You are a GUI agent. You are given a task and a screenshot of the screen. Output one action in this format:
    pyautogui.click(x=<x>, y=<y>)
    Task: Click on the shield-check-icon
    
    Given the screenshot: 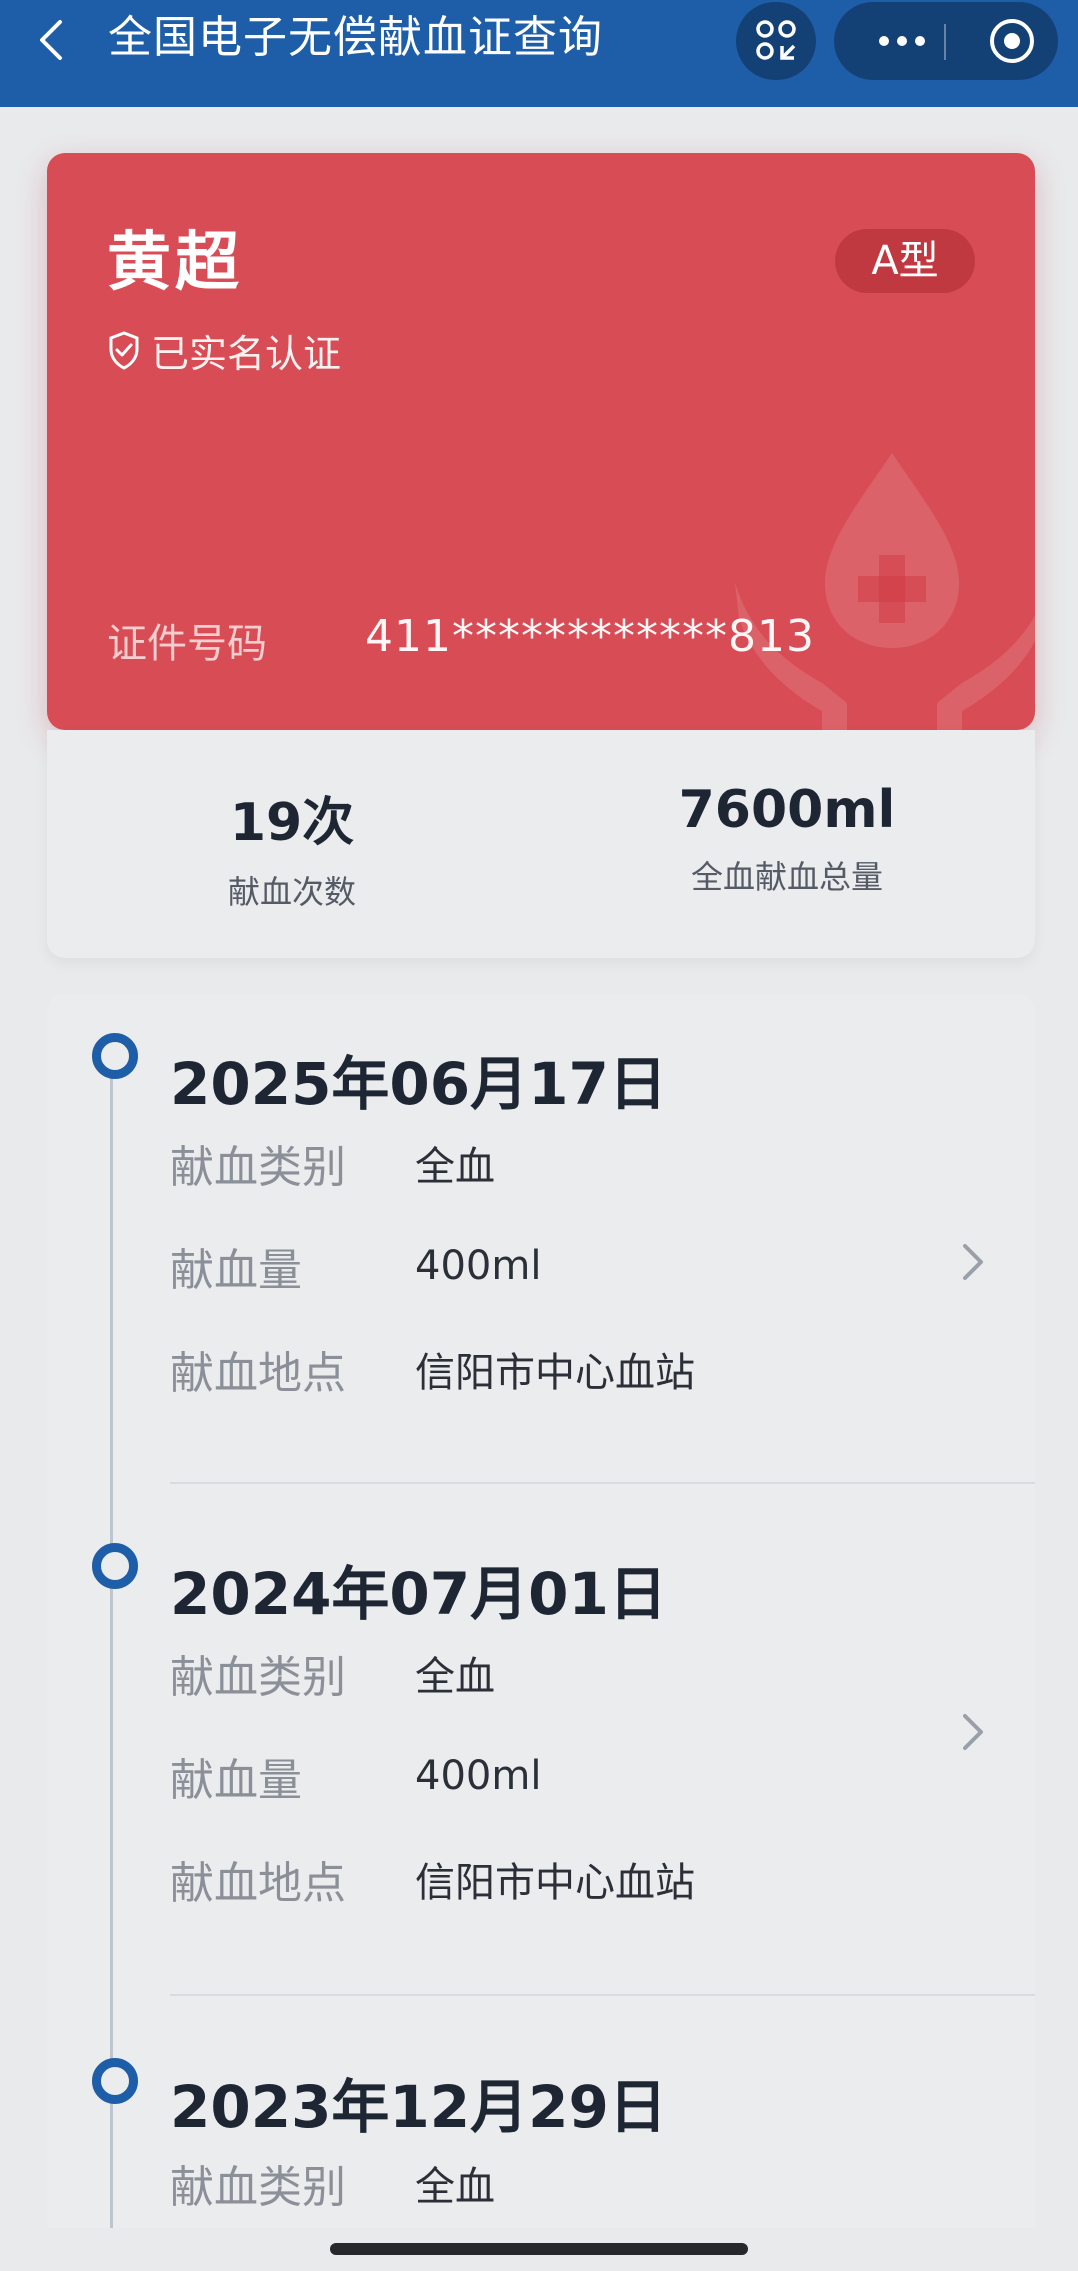 What is the action you would take?
    pyautogui.click(x=124, y=350)
    